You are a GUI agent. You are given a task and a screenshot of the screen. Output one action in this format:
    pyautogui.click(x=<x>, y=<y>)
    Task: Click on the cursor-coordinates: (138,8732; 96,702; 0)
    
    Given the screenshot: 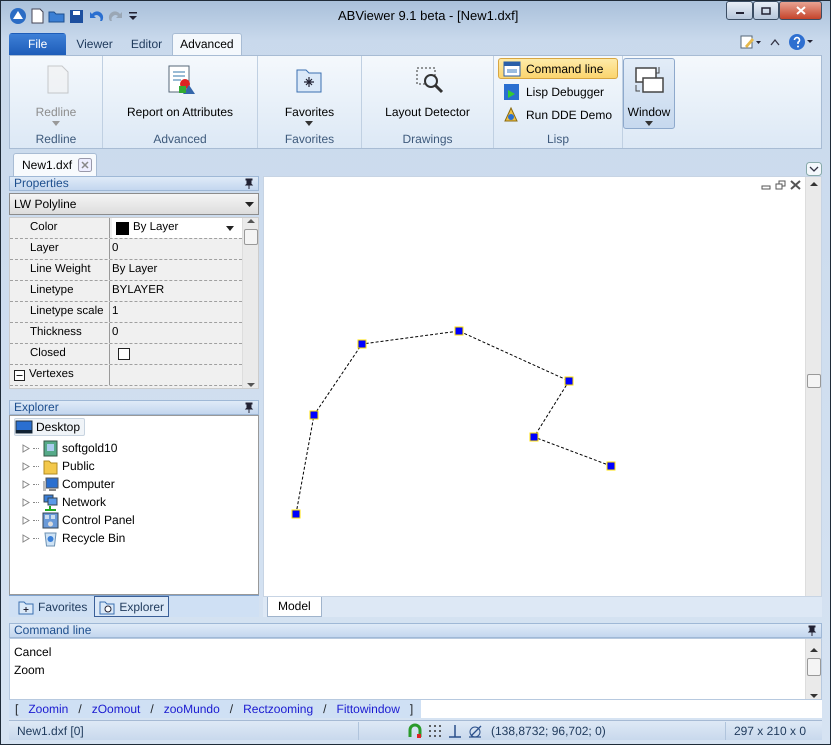 What is the action you would take?
    pyautogui.click(x=548, y=731)
    